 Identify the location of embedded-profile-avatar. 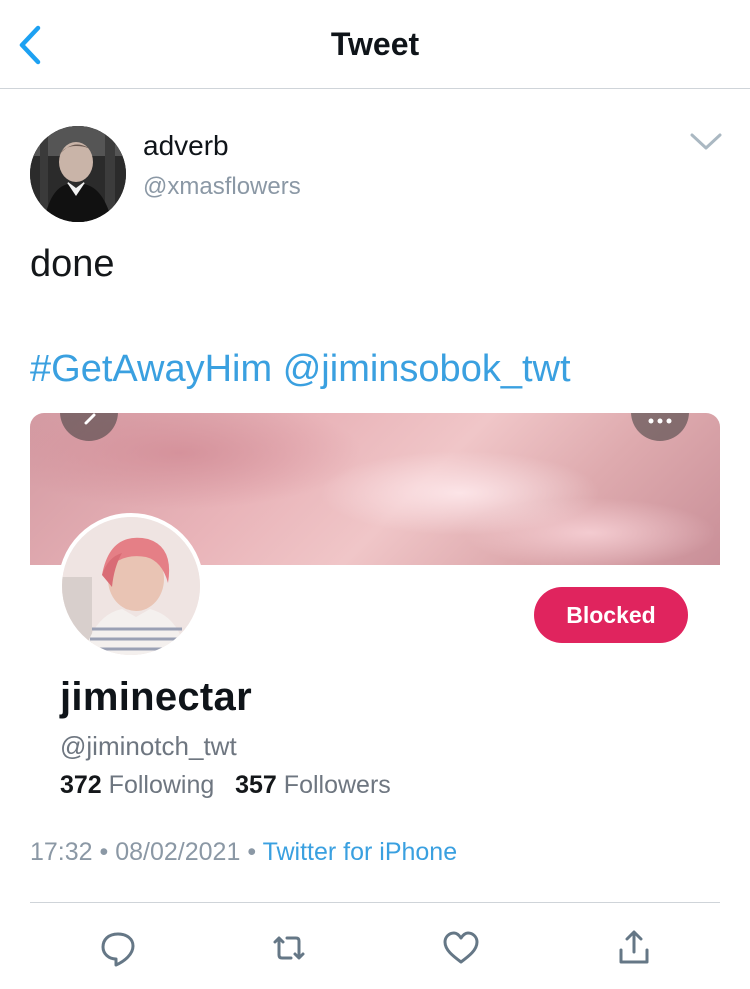
(131, 586).